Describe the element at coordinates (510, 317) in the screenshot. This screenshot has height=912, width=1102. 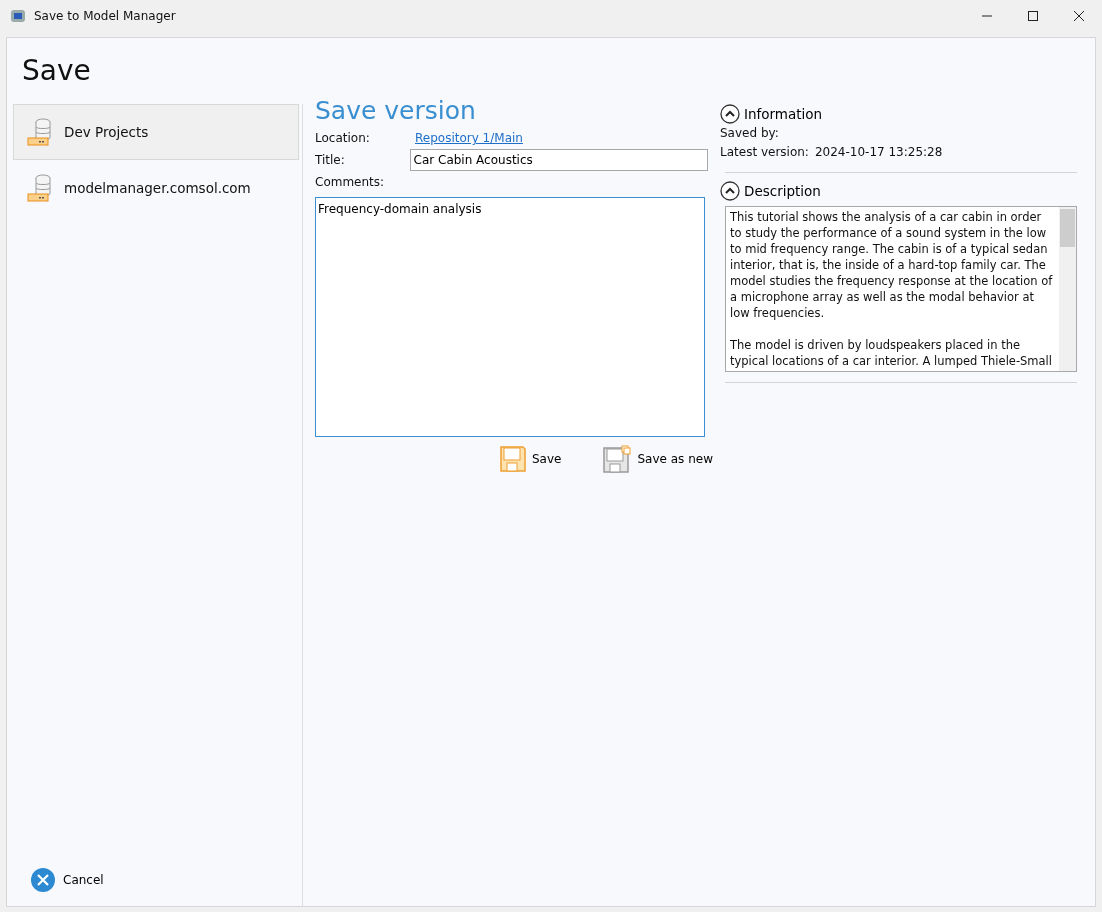
I see `comments-field: Frequency-domain analysis` at that location.